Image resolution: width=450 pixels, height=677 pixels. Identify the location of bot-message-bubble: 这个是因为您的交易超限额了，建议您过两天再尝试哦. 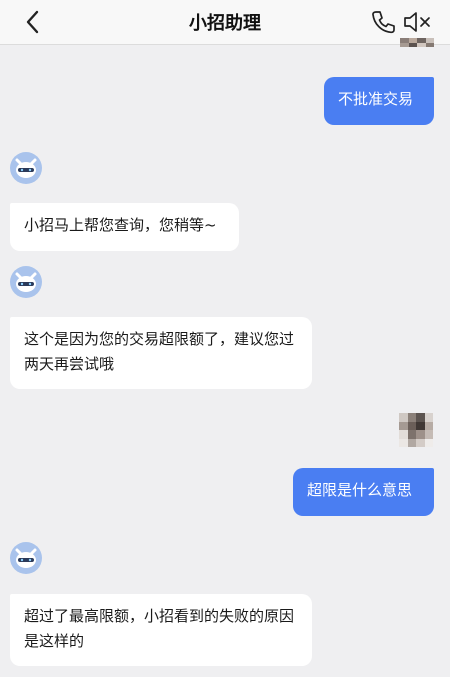
(161, 353).